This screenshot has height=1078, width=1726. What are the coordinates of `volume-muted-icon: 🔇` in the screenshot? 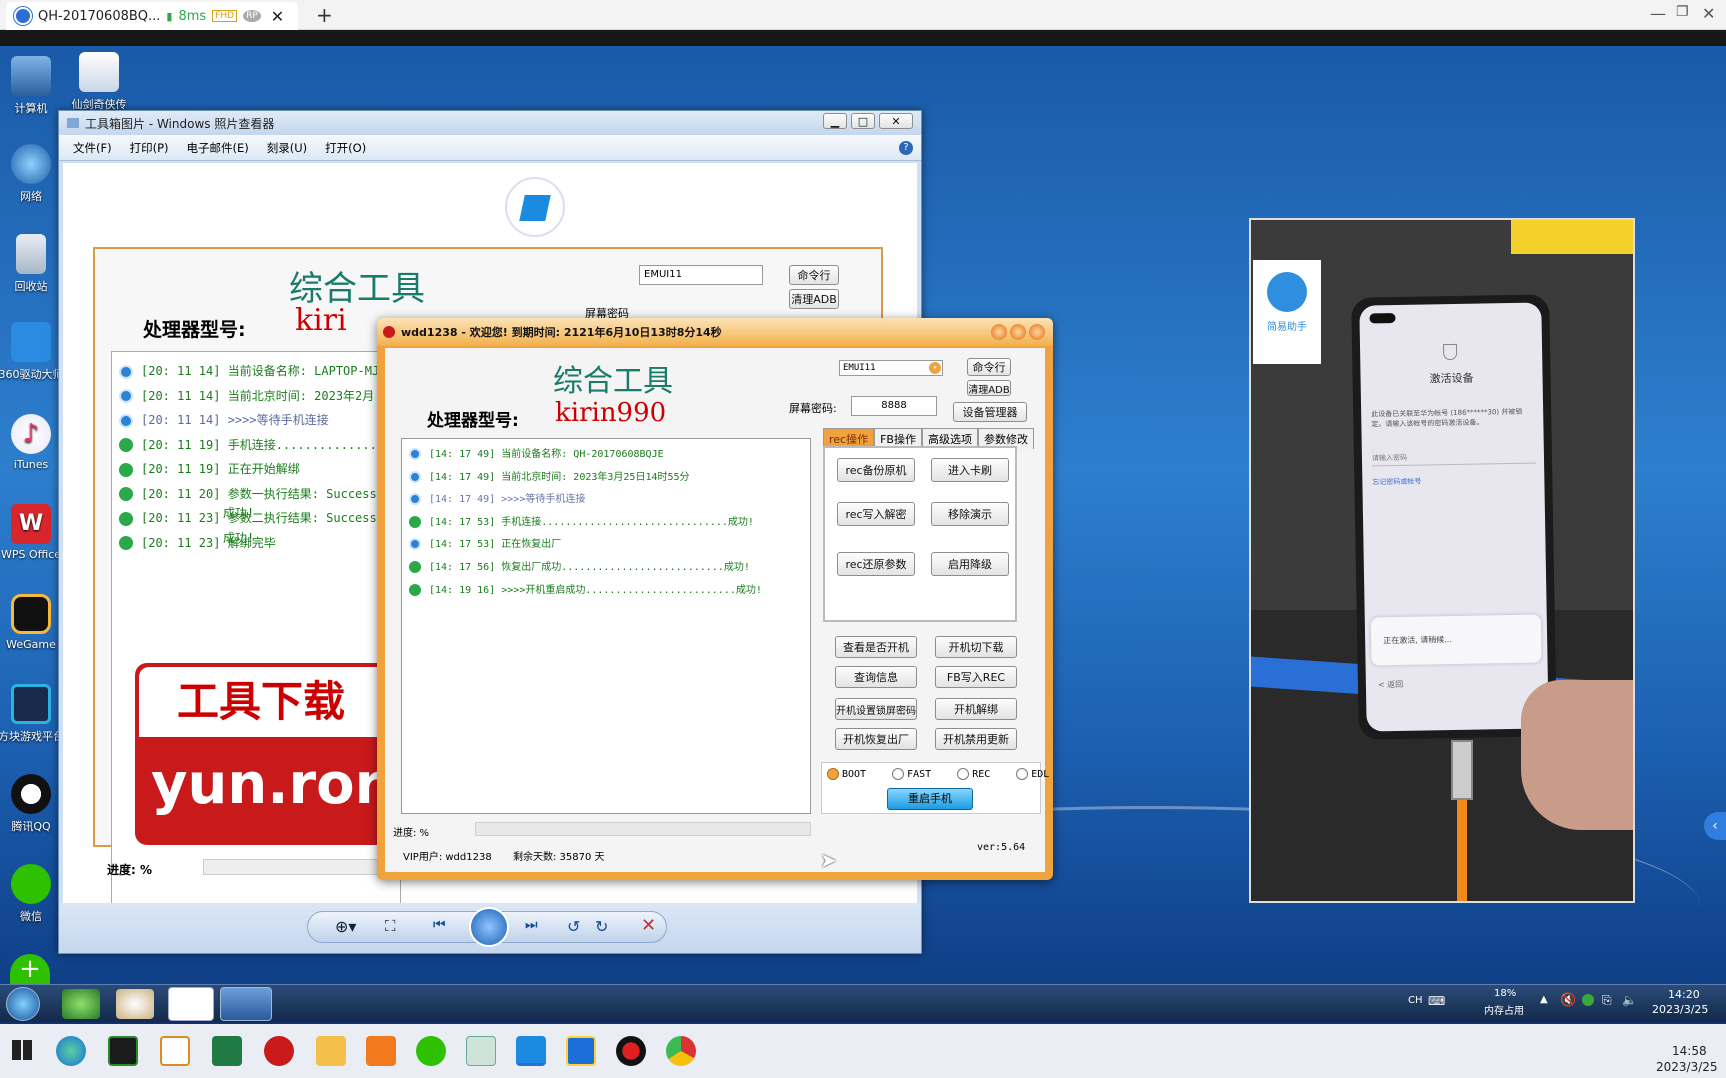 It's located at (1568, 1000).